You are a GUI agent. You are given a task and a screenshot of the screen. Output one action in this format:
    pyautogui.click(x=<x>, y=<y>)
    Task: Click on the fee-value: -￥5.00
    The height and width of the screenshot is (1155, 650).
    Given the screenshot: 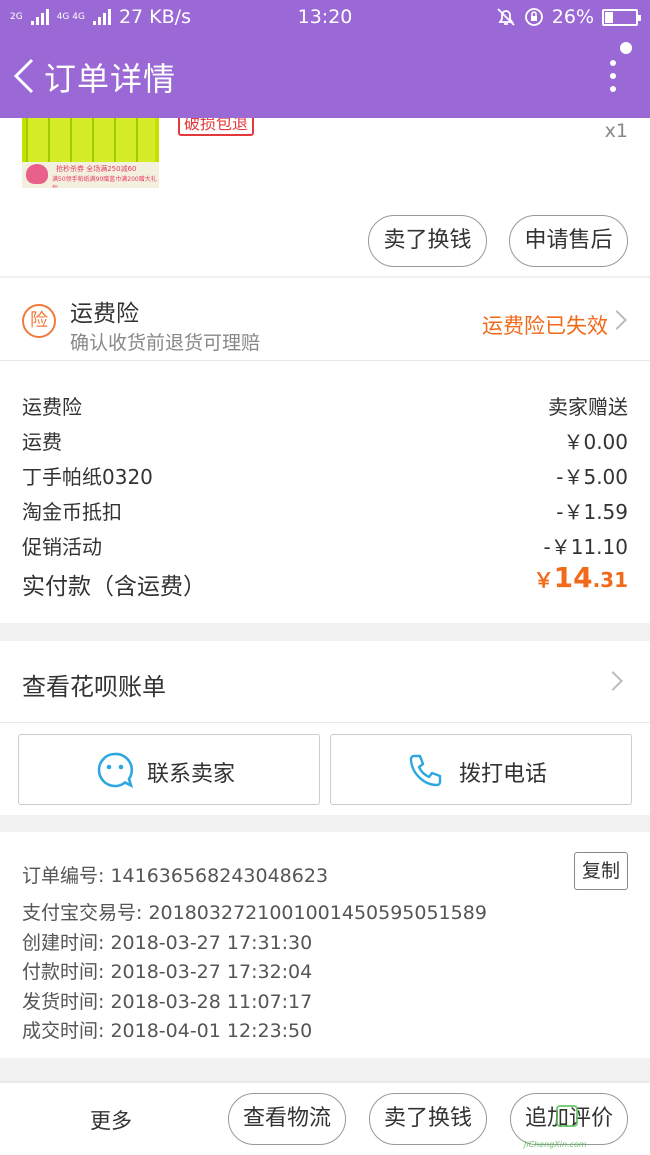 What is the action you would take?
    pyautogui.click(x=592, y=477)
    